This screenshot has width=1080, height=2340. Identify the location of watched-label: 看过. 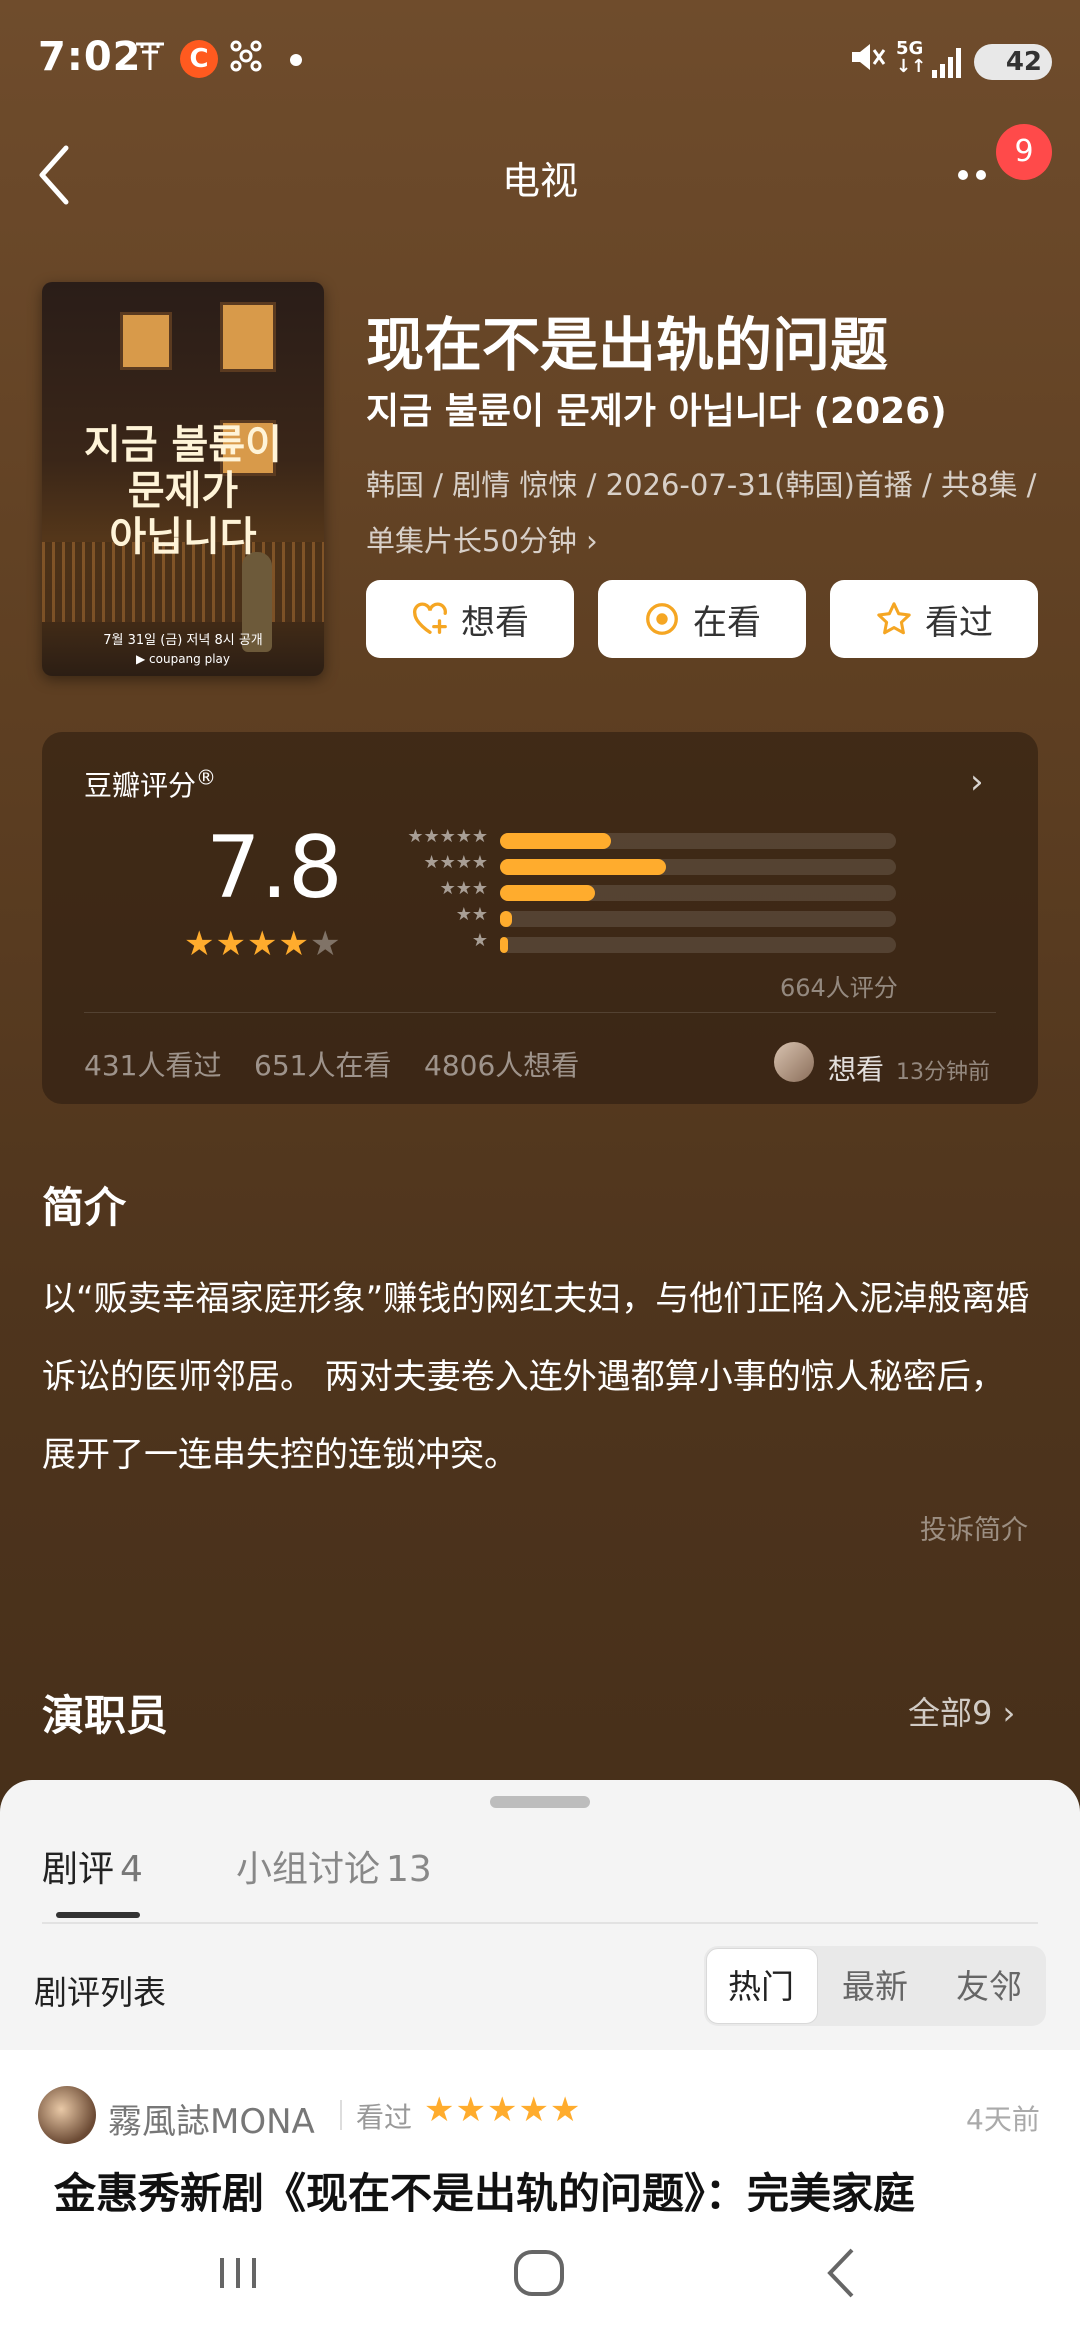
(959, 622).